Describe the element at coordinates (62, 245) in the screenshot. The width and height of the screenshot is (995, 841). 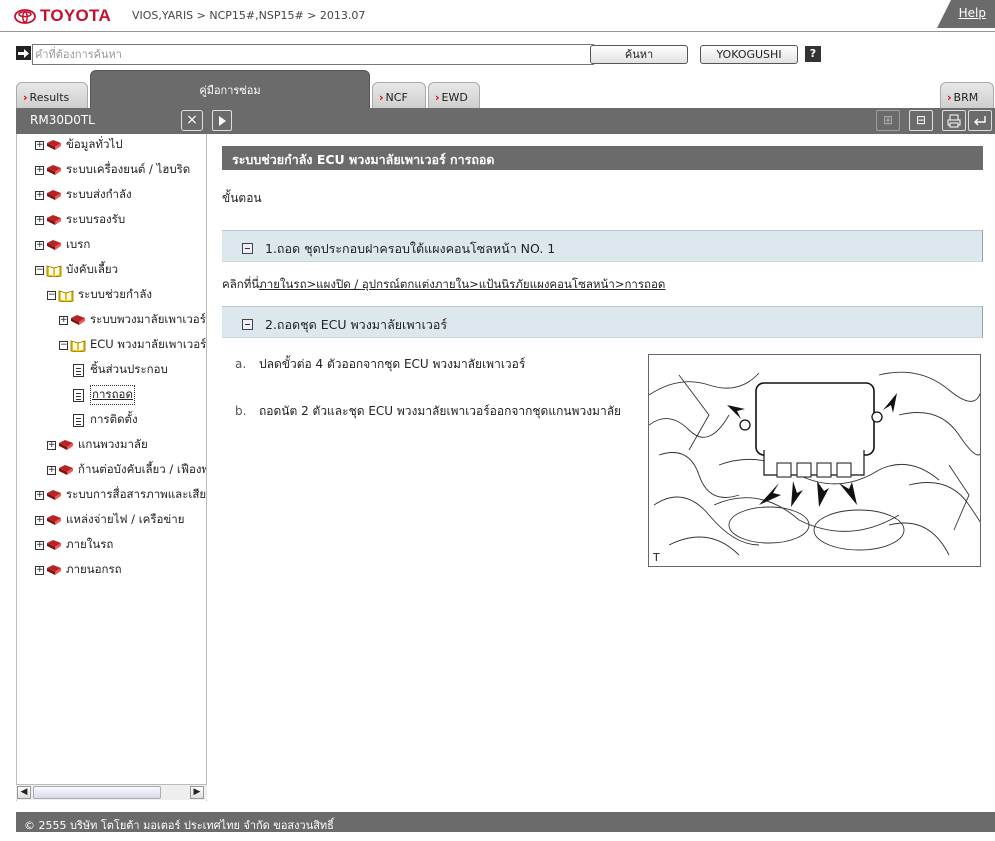
I see `tree-item: + เบรก` at that location.